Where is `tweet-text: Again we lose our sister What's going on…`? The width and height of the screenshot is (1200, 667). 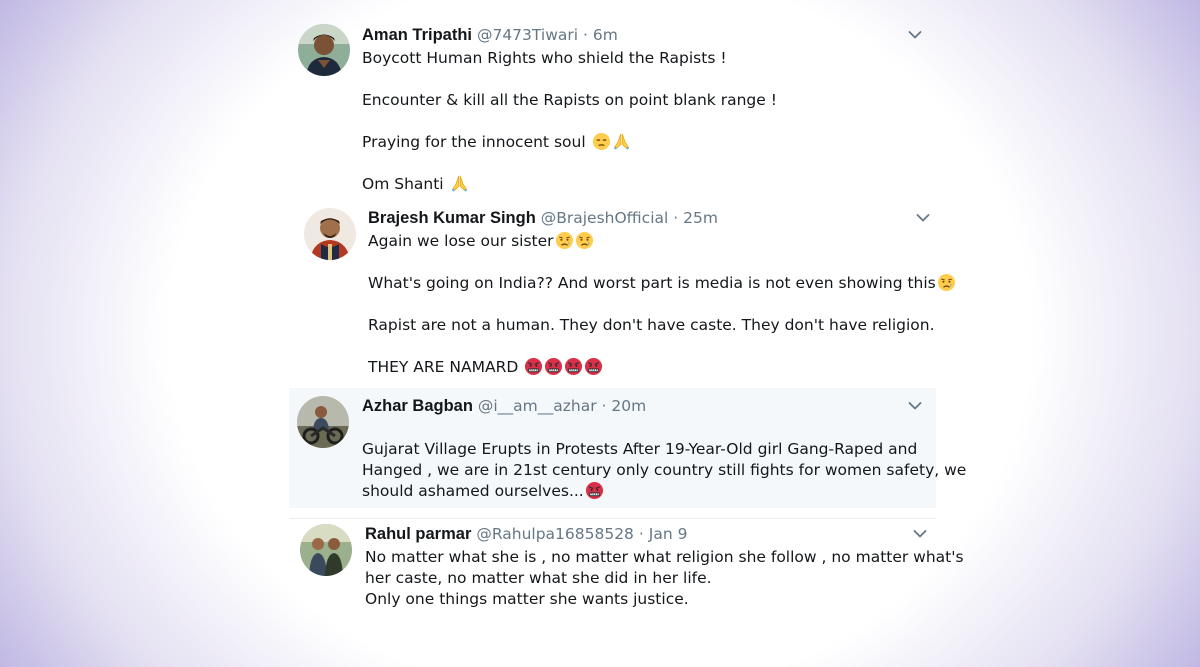
tweet-text: Again we lose our sister What's going on… is located at coordinates (662, 304).